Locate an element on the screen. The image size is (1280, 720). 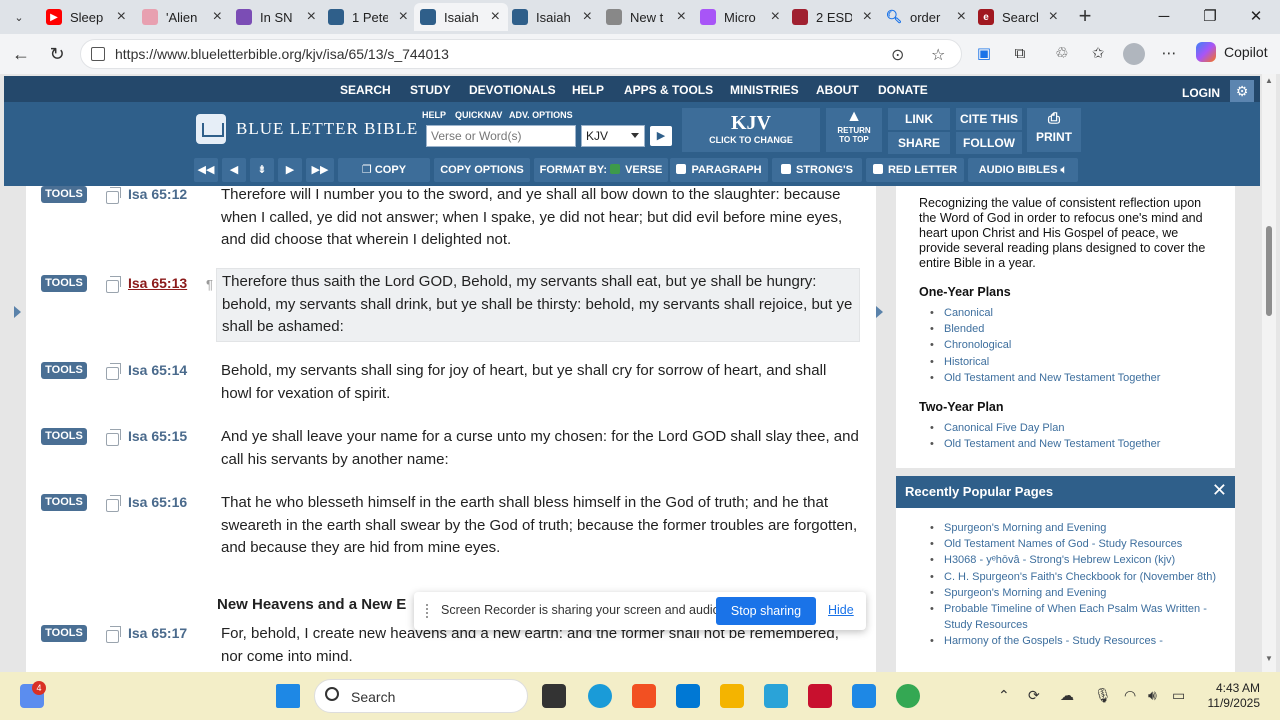
refresh-icon: ↻ is located at coordinates (57, 54).